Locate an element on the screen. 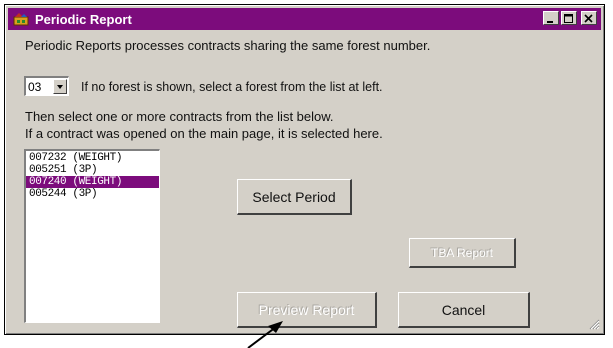 This screenshot has width=613, height=348. forest-select-value: 03 is located at coordinates (35, 87).